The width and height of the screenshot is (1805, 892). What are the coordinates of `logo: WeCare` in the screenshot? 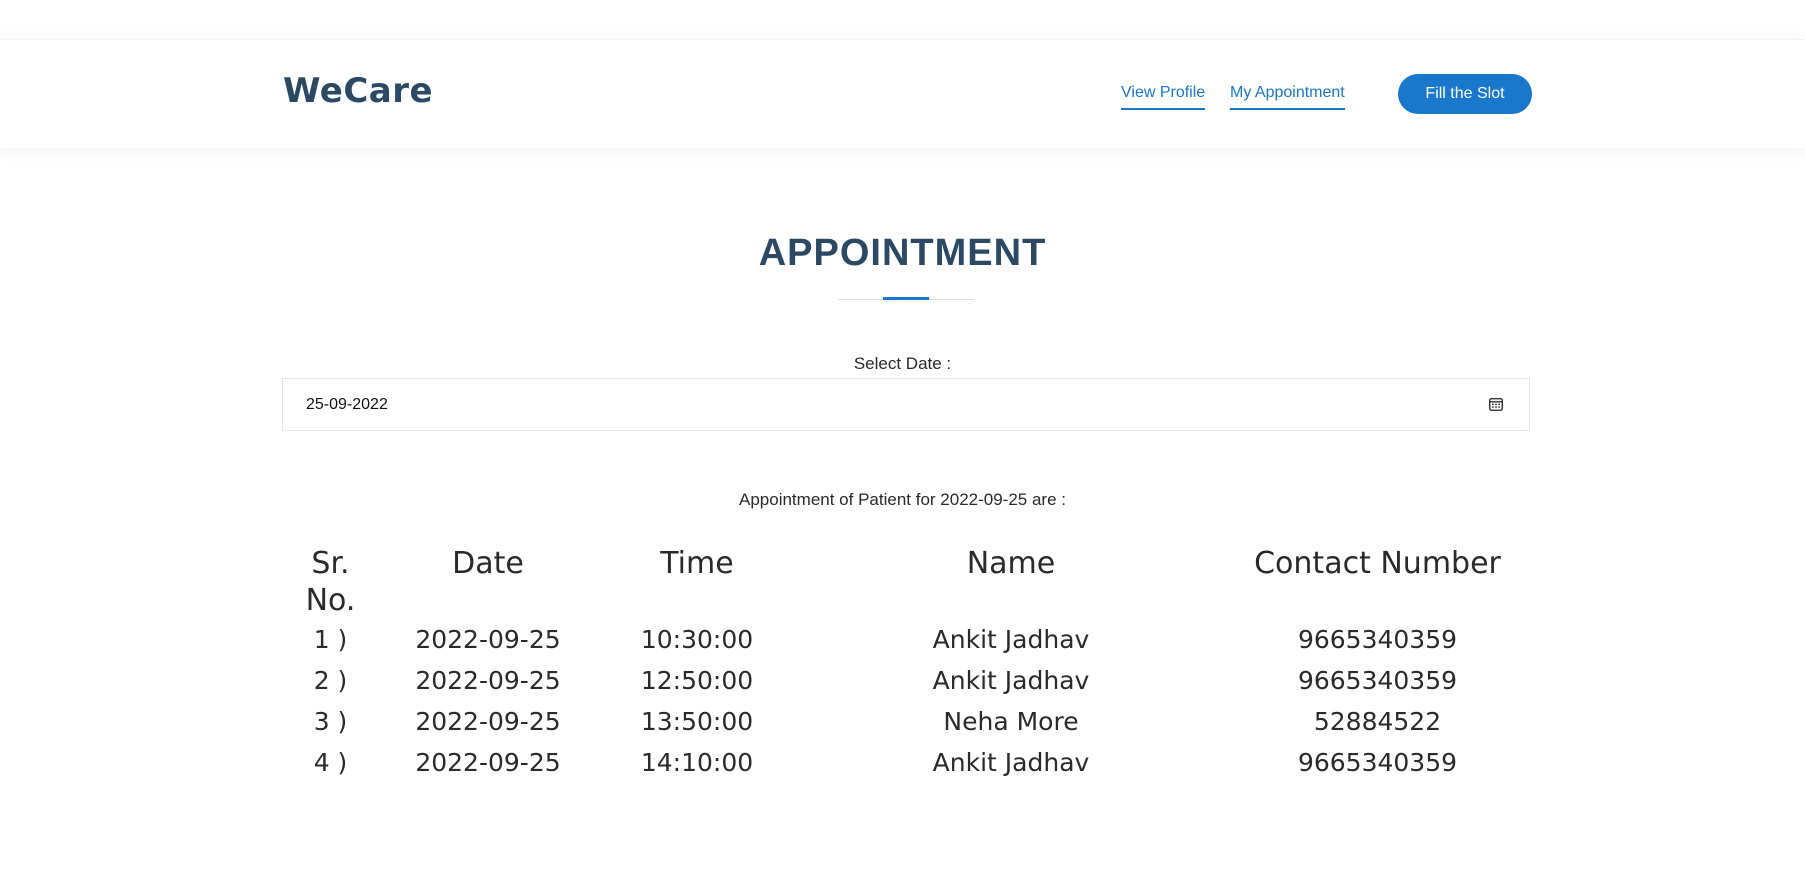 It's located at (358, 91).